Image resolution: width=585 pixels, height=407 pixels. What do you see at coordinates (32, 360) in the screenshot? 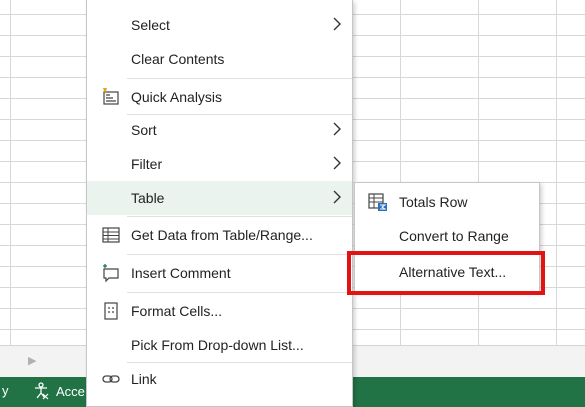
I see `tab-scroll-left-icon: ▶` at bounding box center [32, 360].